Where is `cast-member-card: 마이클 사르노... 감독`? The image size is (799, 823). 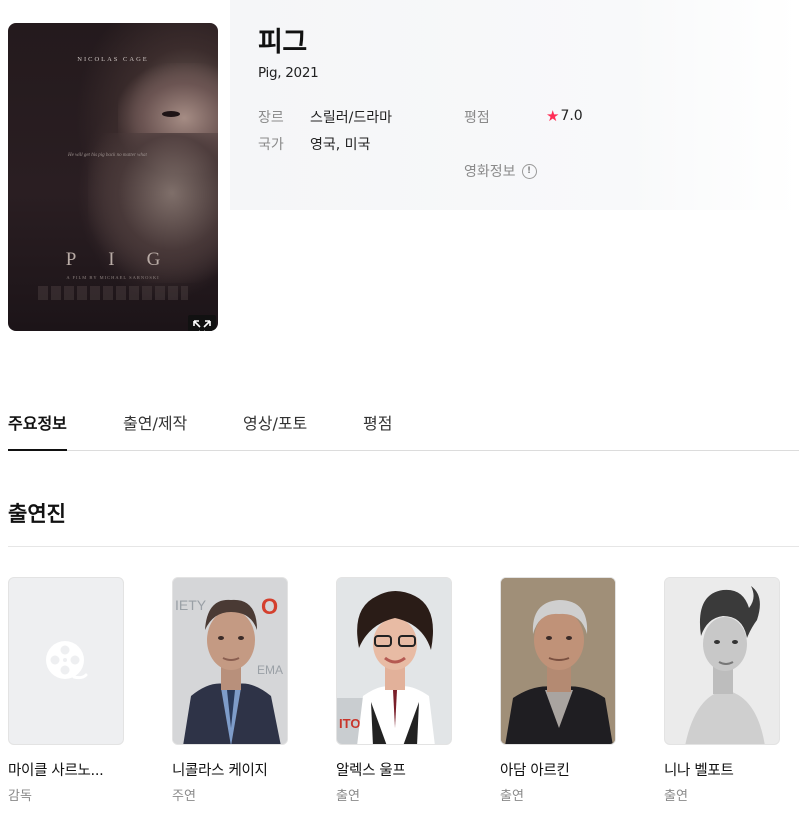 cast-member-card: 마이클 사르노... 감독 is located at coordinates (66, 690).